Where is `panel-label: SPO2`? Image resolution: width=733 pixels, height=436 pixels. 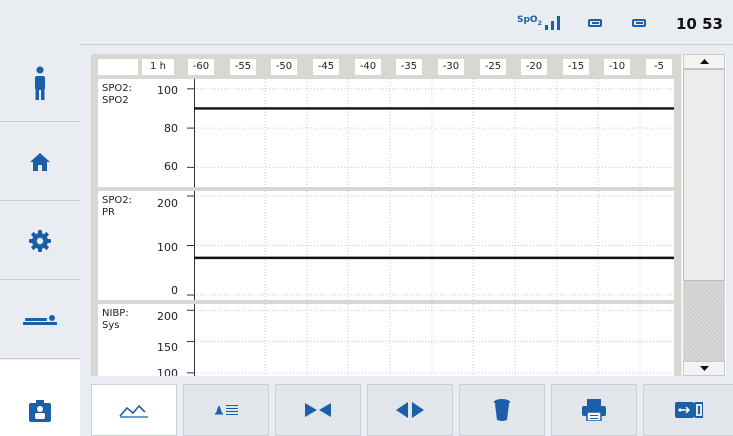
panel-label: SPO2 is located at coordinates (122, 95).